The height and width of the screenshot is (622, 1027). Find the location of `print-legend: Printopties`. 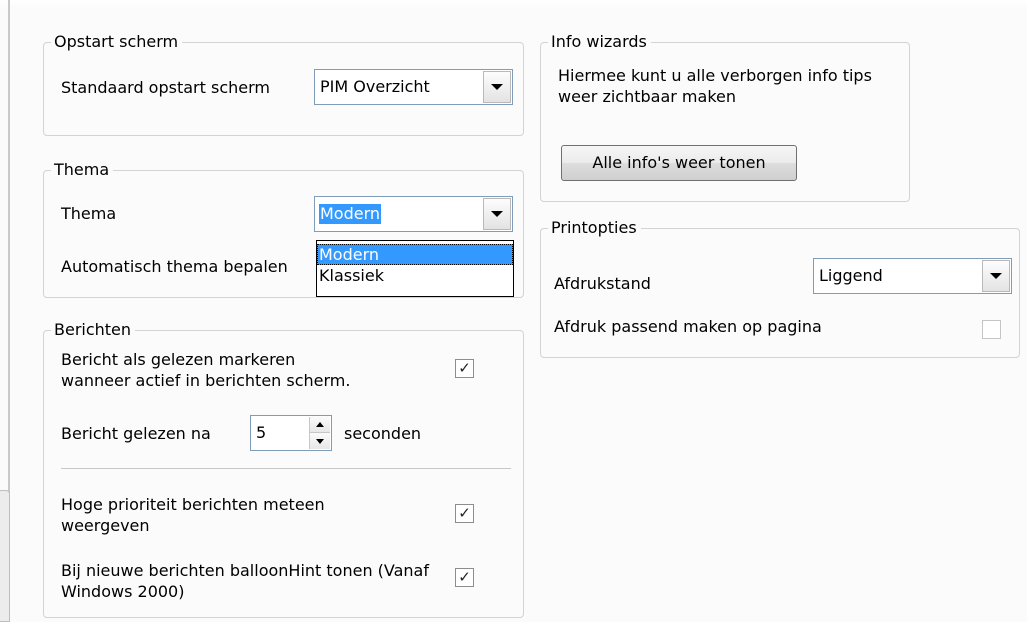

print-legend: Printopties is located at coordinates (594, 228).